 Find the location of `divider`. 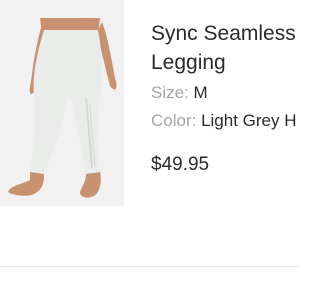

divider is located at coordinates (150, 266).